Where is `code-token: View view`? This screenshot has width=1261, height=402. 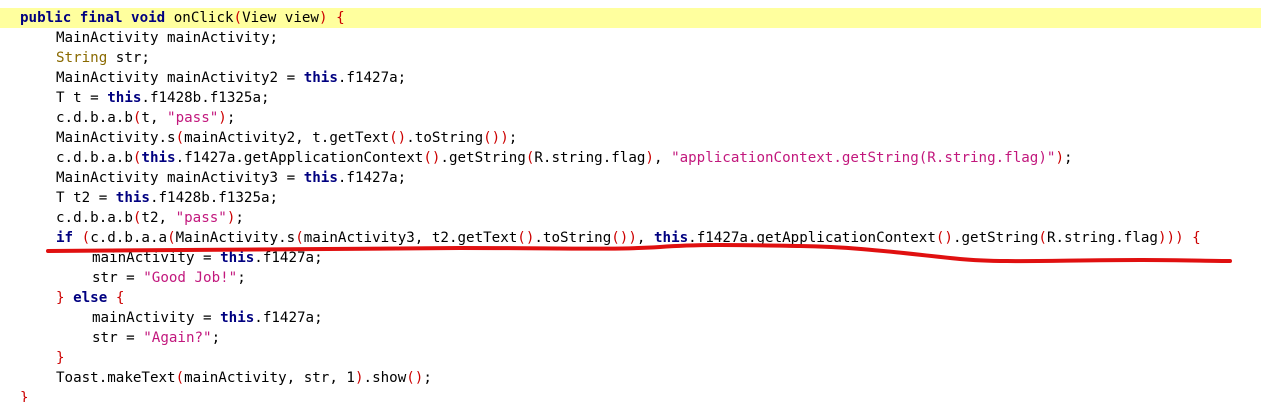 code-token: View view is located at coordinates (280, 18).